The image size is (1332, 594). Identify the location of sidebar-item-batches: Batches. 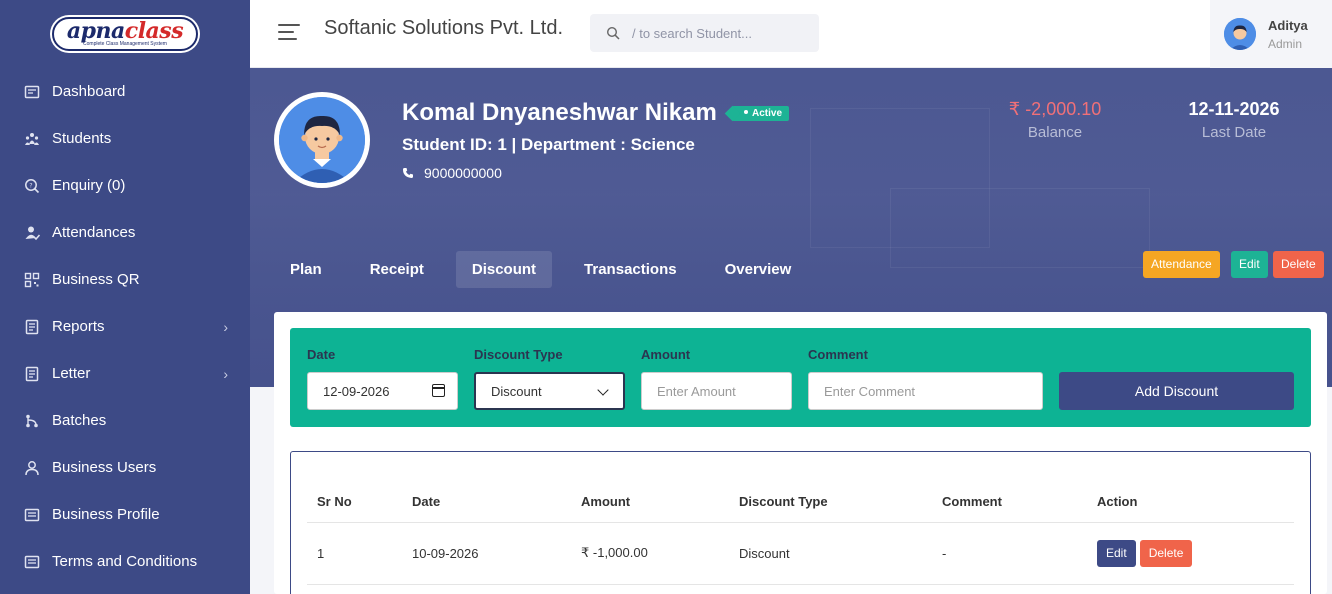
(125, 420).